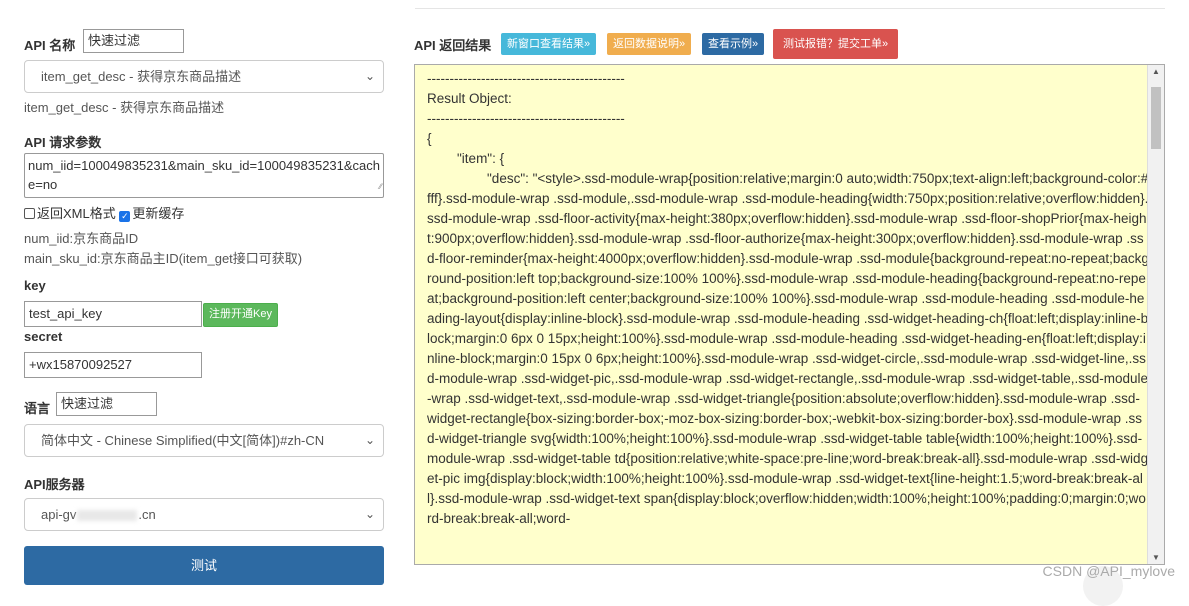 The width and height of the screenshot is (1189, 606). Describe the element at coordinates (836, 44) in the screenshot. I see `report-error-button: 测试报错？提交工单»` at that location.